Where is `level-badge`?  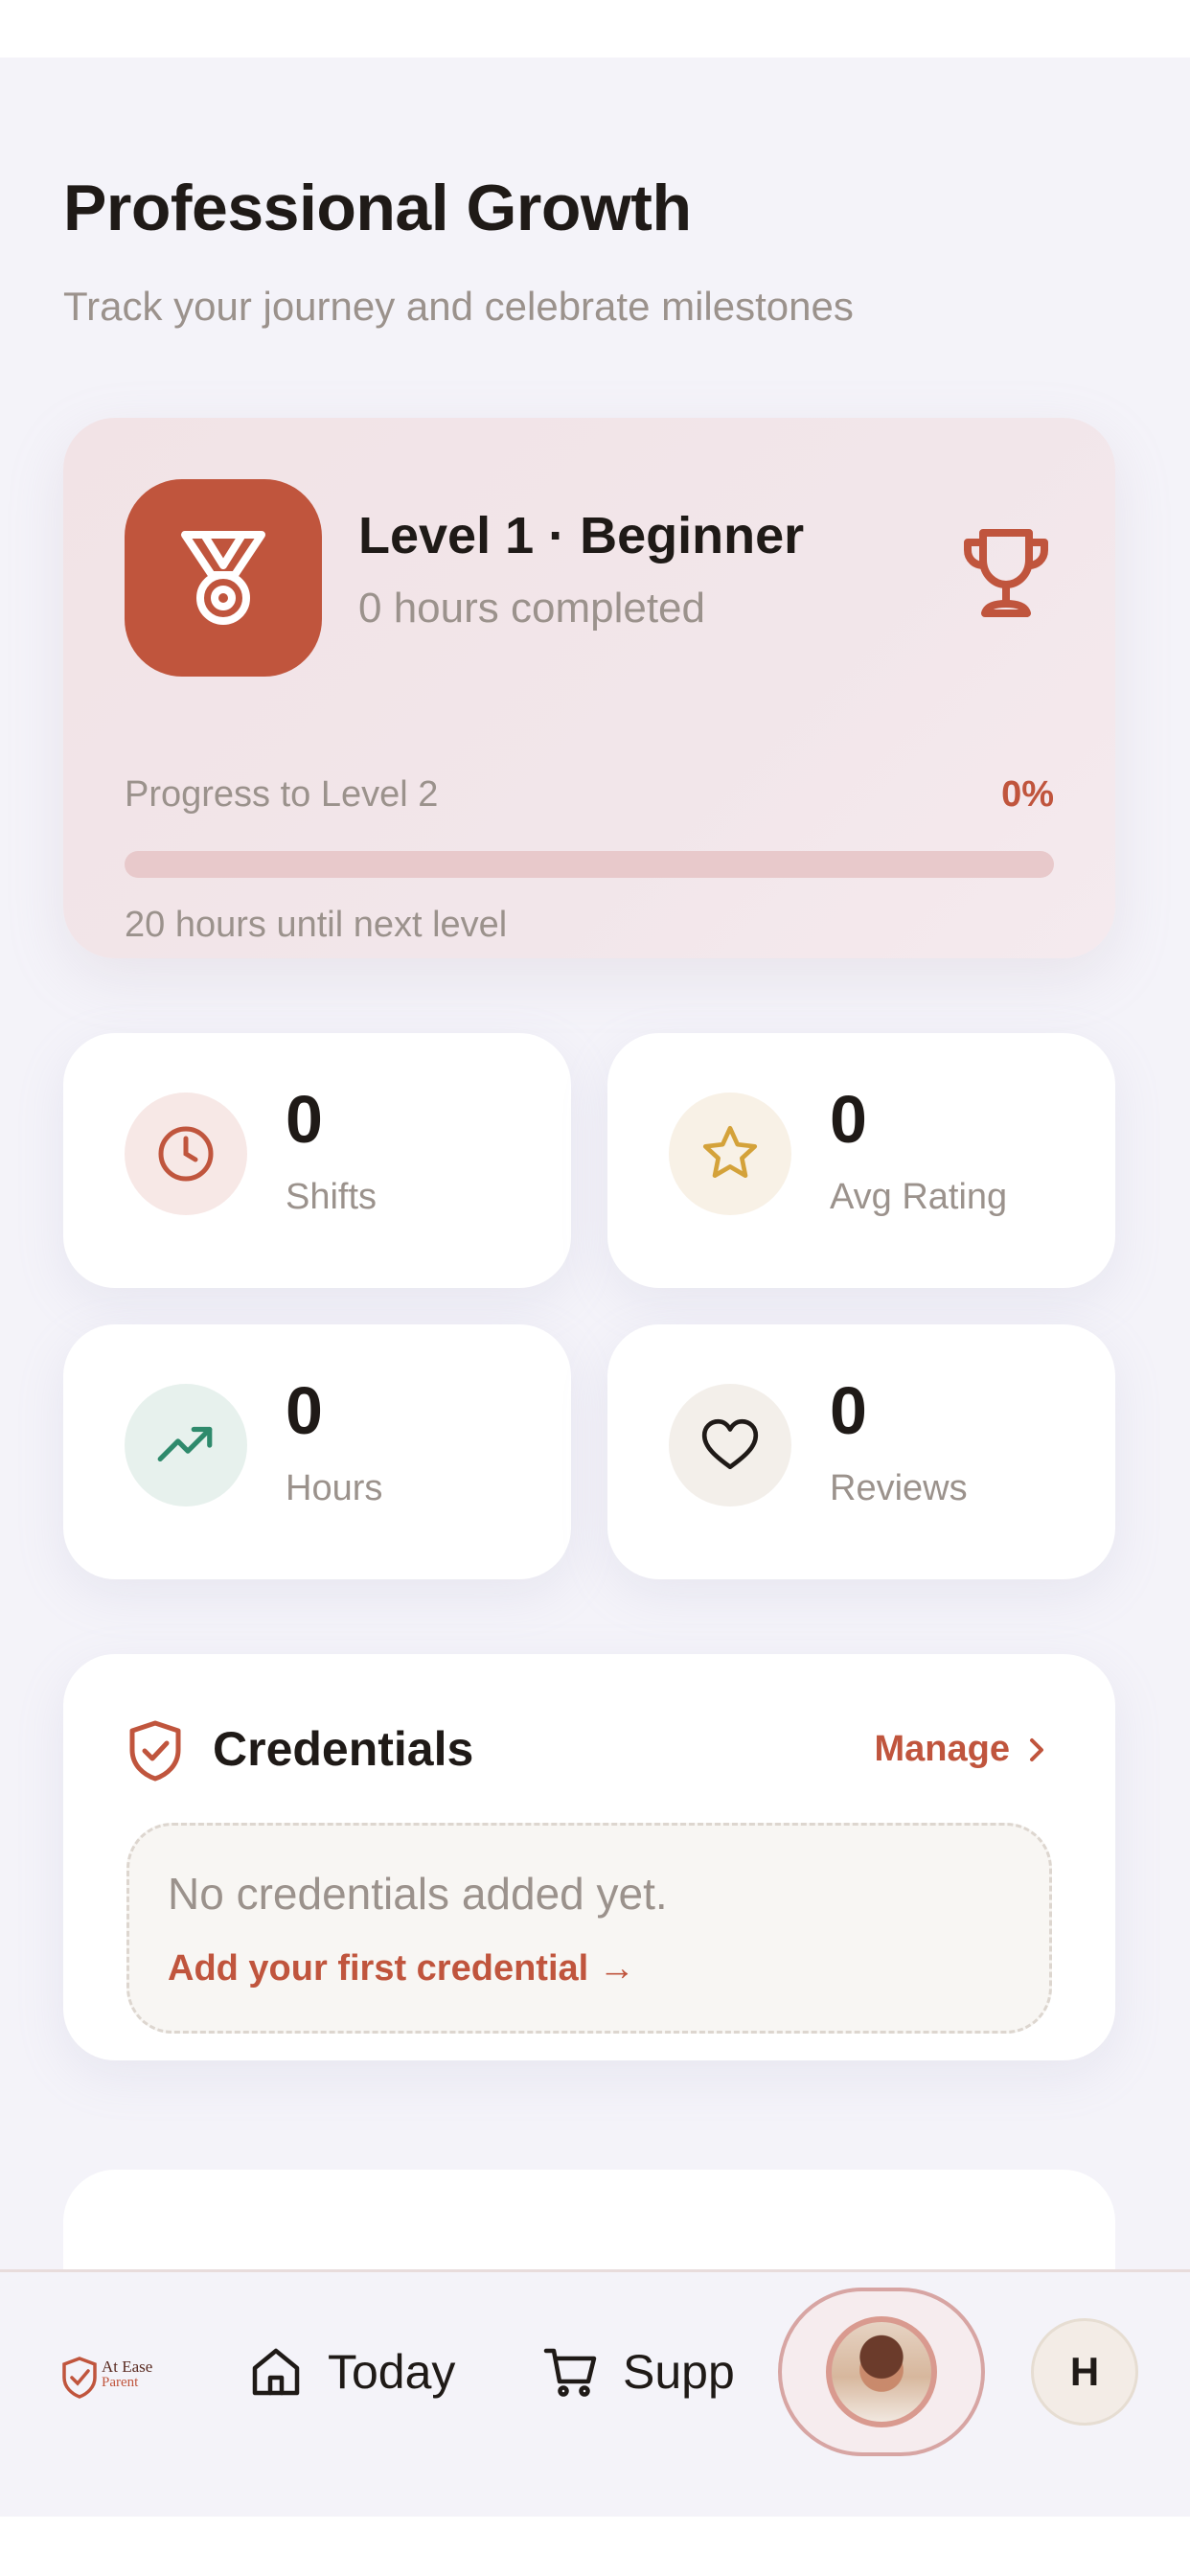
level-badge is located at coordinates (224, 578).